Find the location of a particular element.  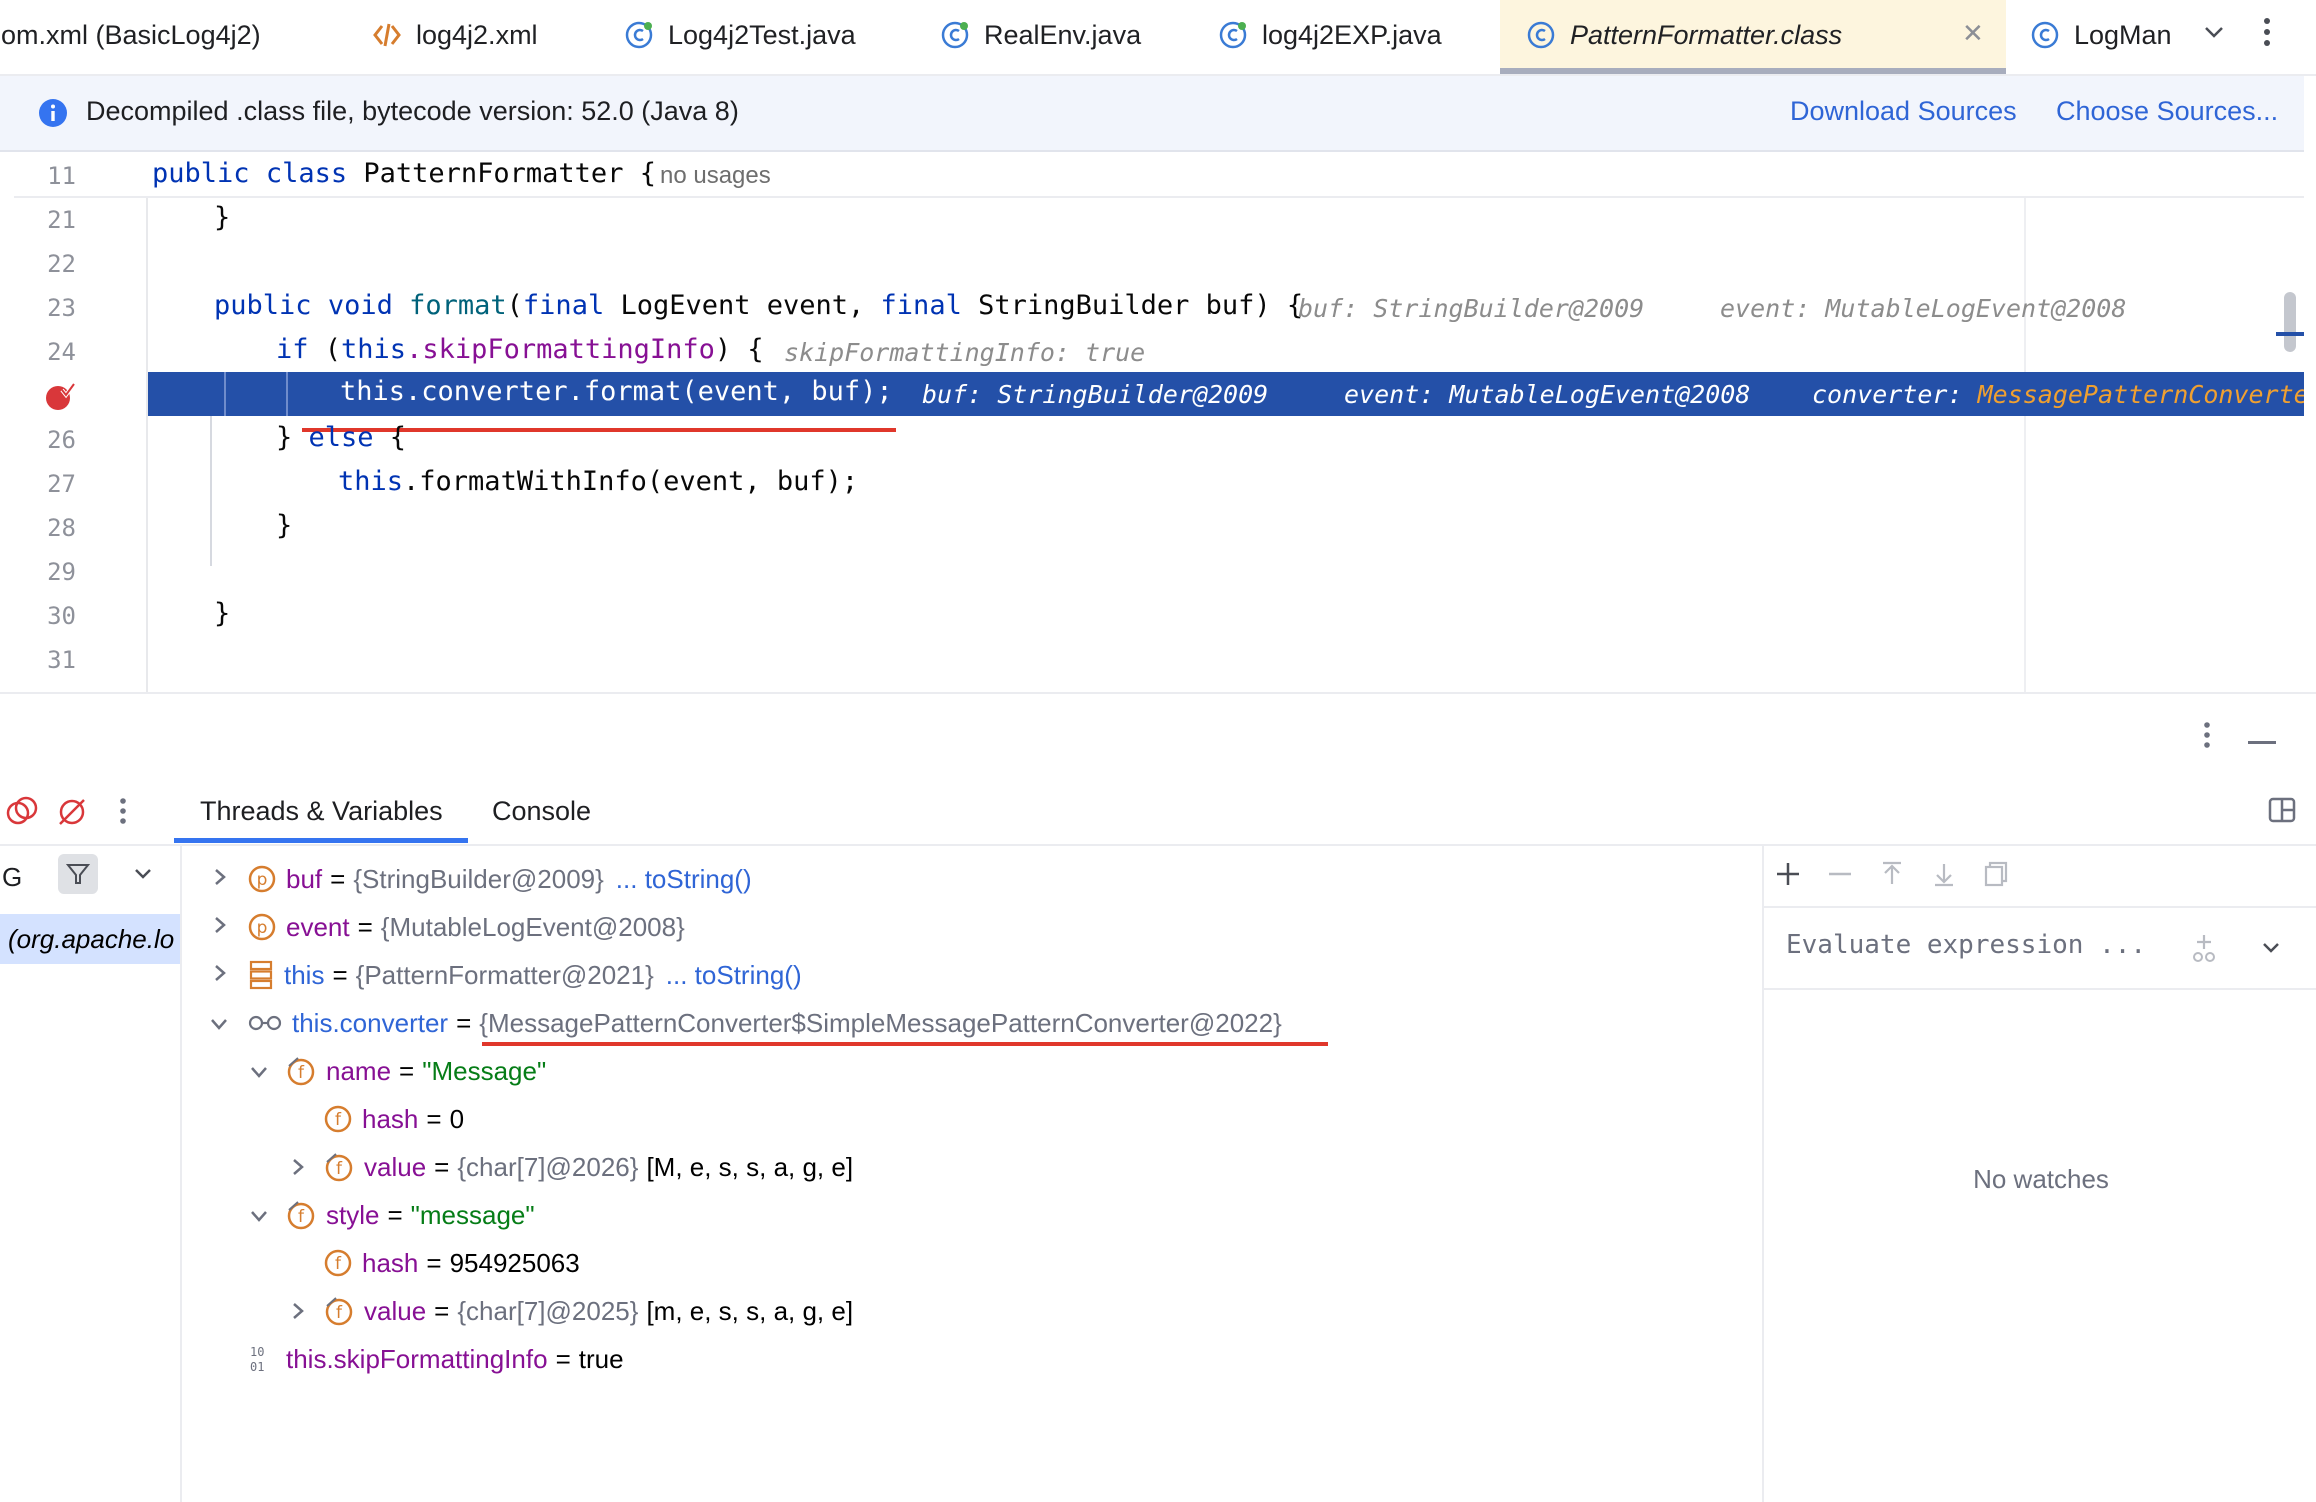

tab-log4j2exp-java: log4j2EXP.java is located at coordinates (1358, 35).